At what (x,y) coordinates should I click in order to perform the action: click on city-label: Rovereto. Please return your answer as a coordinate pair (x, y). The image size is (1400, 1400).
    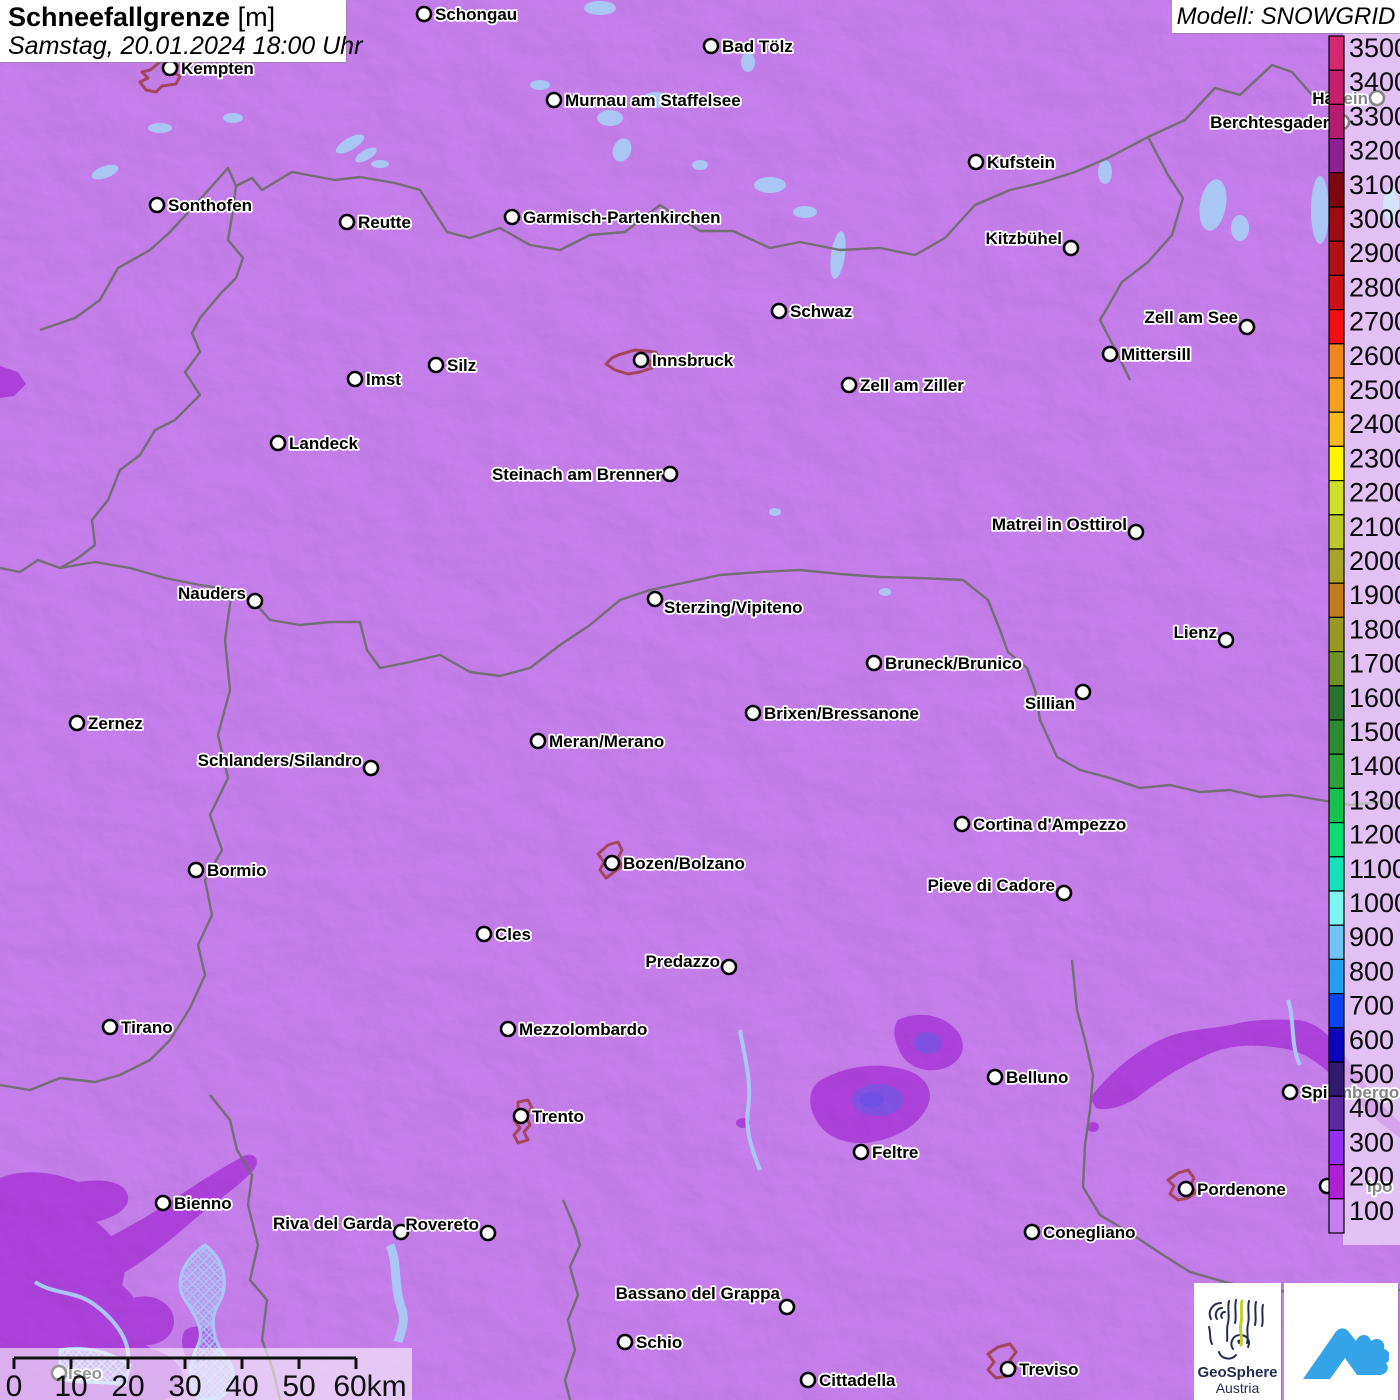
    Looking at the image, I should click on (442, 1224).